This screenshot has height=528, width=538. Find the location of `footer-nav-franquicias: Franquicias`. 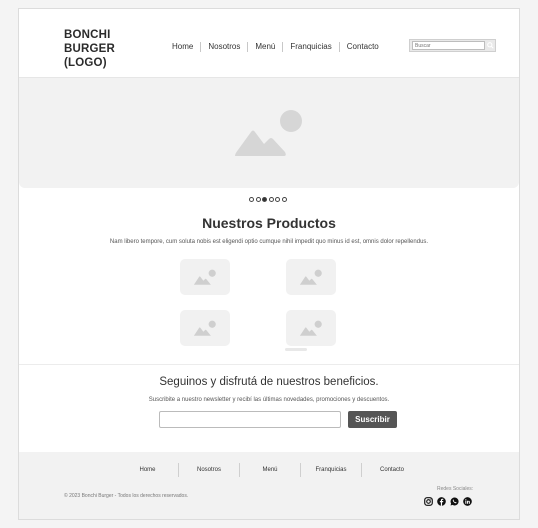

footer-nav-franquicias: Franquicias is located at coordinates (330, 470).